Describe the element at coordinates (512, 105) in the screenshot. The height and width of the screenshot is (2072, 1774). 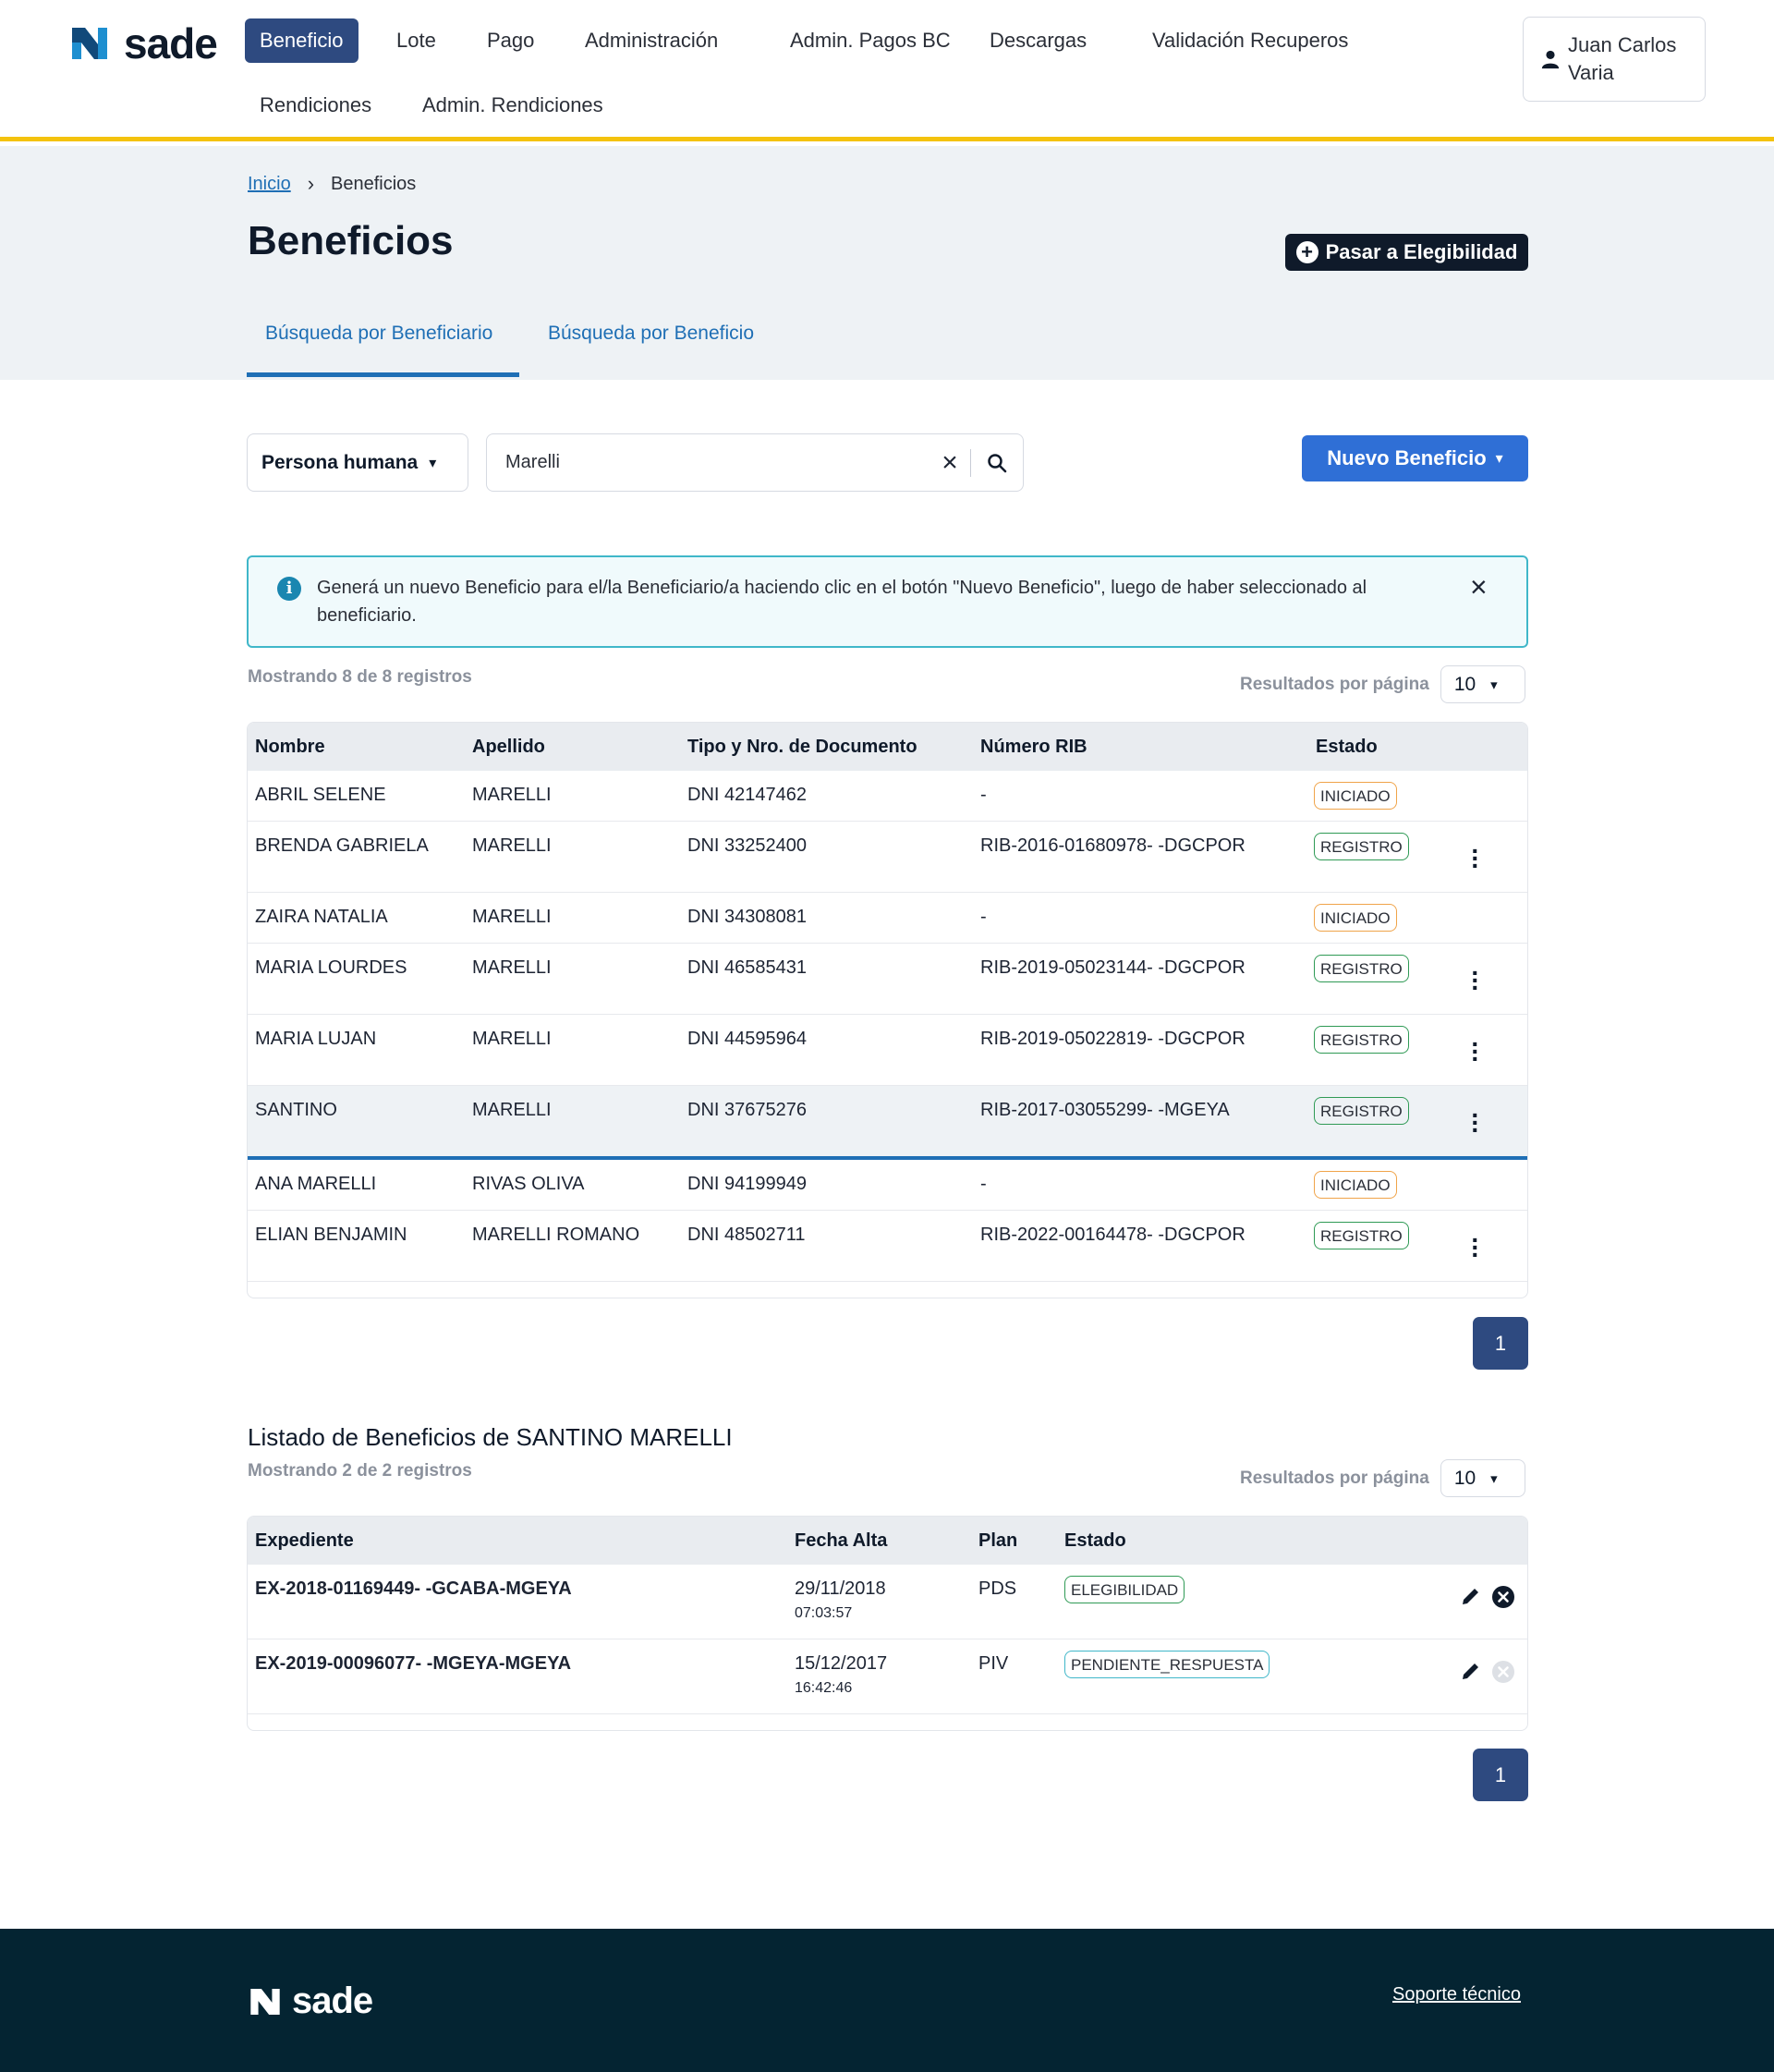
I see `nav-item-admin-rendiciones: Admin. Rendiciones` at that location.